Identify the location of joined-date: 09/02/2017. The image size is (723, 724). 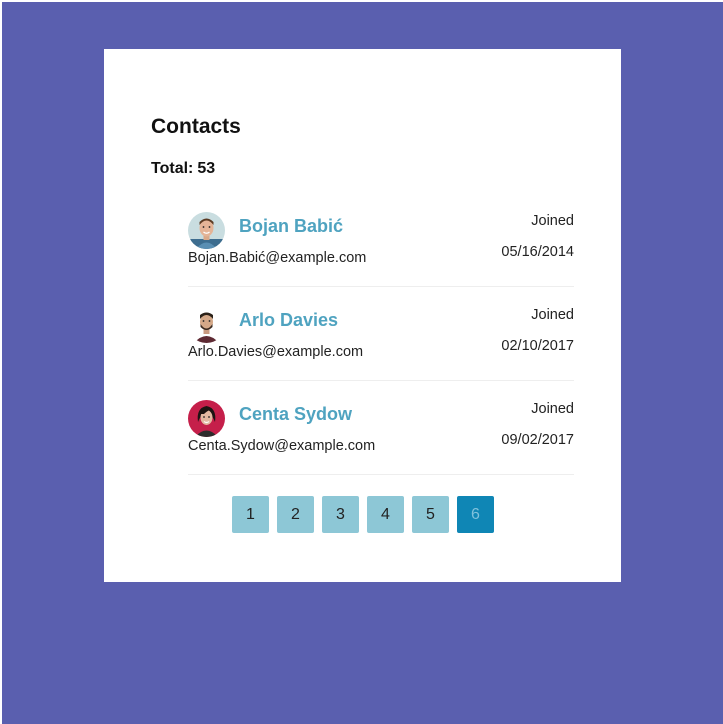
(537, 440).